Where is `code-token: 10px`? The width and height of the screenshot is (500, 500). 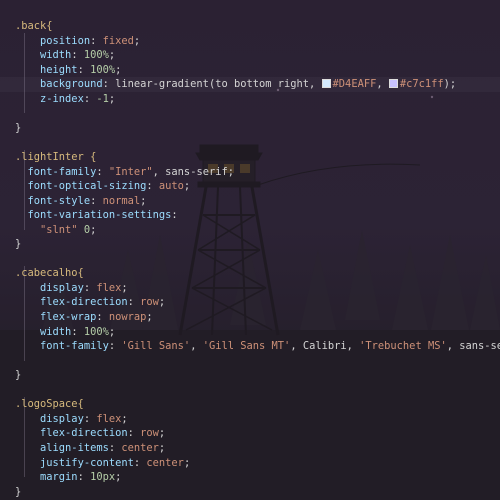
code-token: 10px is located at coordinates (103, 477).